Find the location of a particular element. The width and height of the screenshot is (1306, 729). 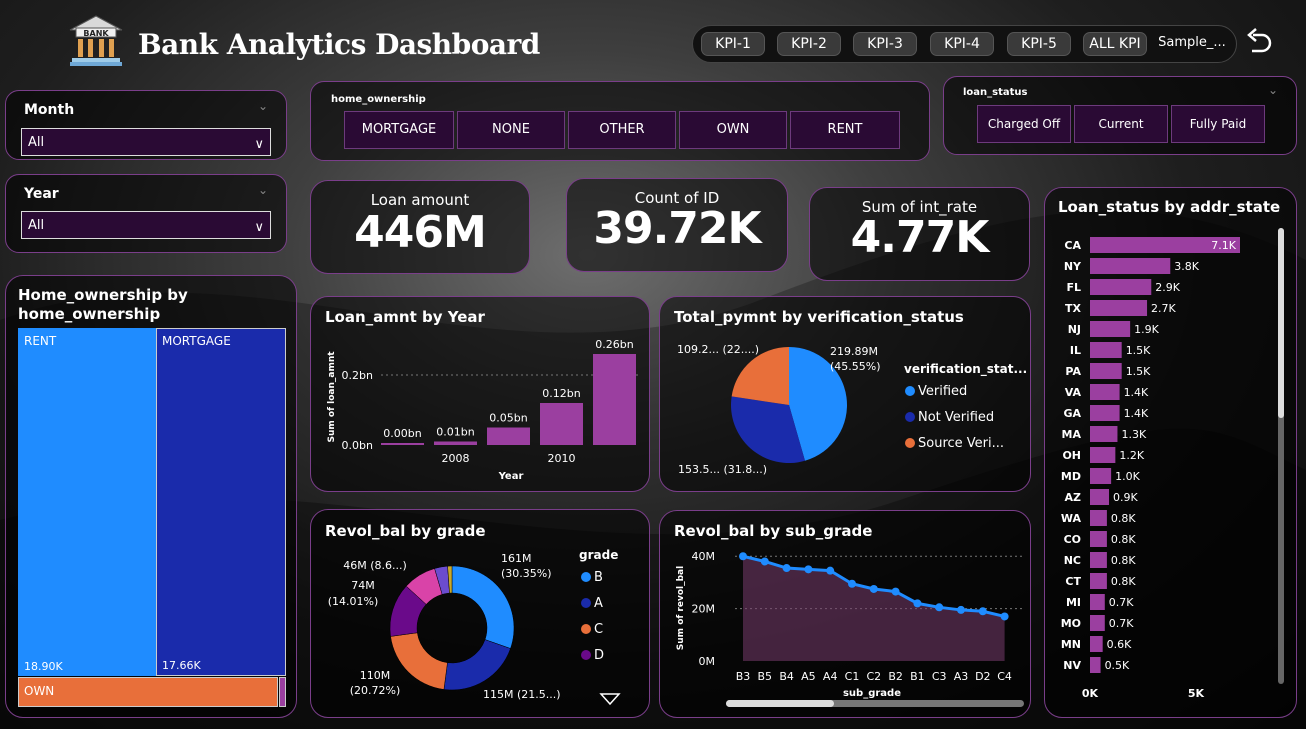

kpi-3-button: KPI-3 is located at coordinates (885, 44).